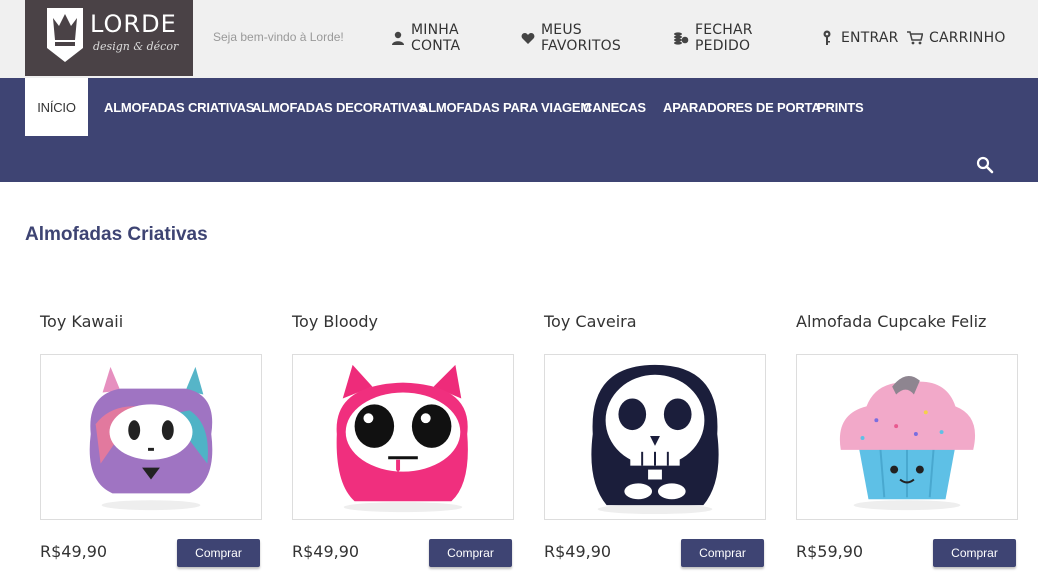  What do you see at coordinates (614, 107) in the screenshot?
I see `nav-item-canecas: CANECAS` at bounding box center [614, 107].